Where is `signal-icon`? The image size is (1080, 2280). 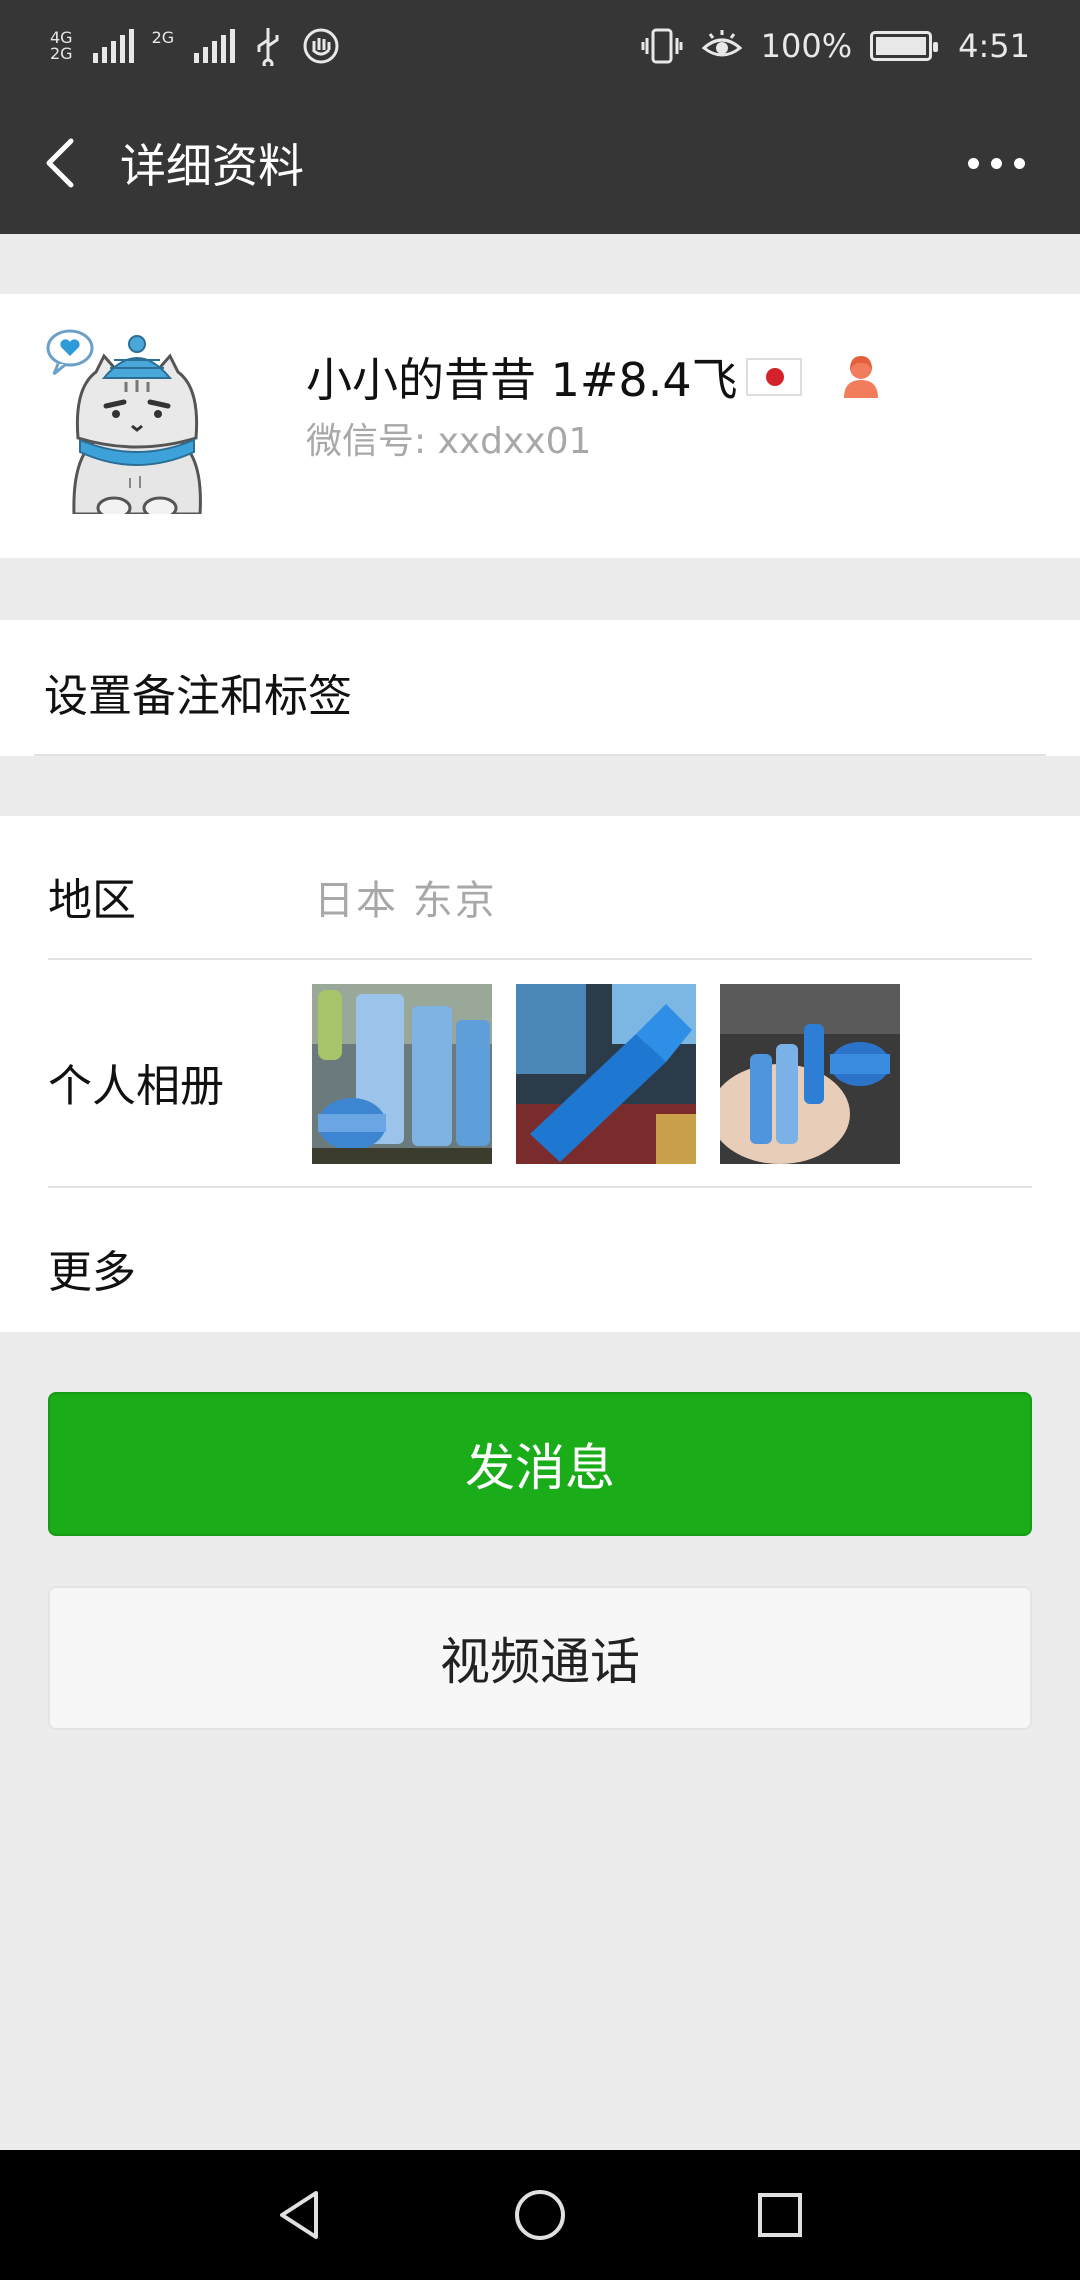
signal-icon is located at coordinates (113, 46).